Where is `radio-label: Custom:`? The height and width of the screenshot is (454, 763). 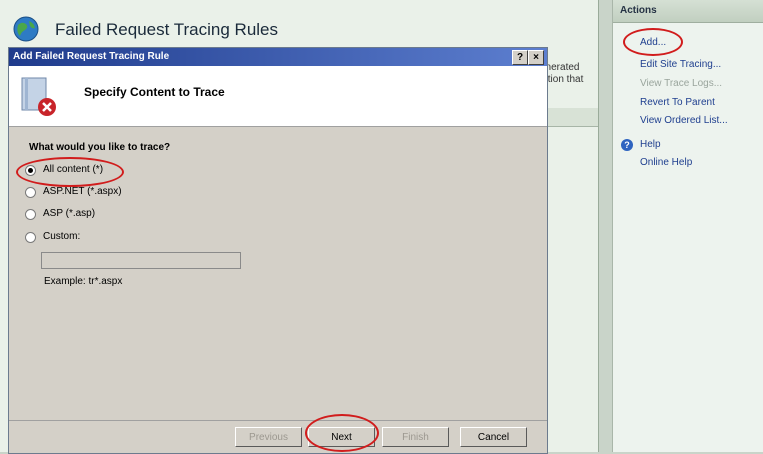 radio-label: Custom: is located at coordinates (62, 236).